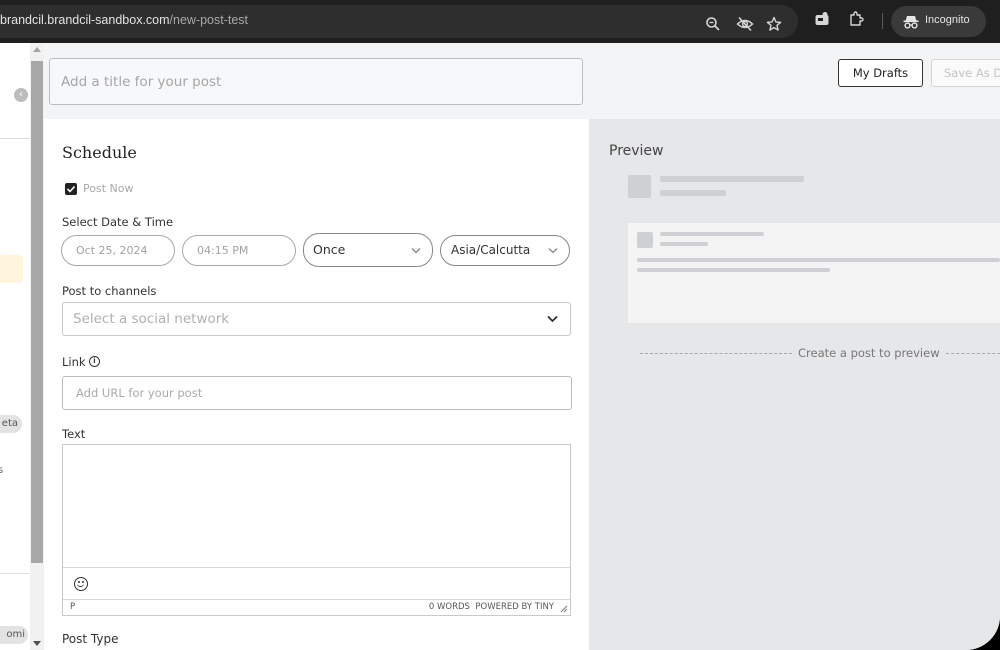  Describe the element at coordinates (99, 152) in the screenshot. I see `schedule-heading: Schedule` at that location.